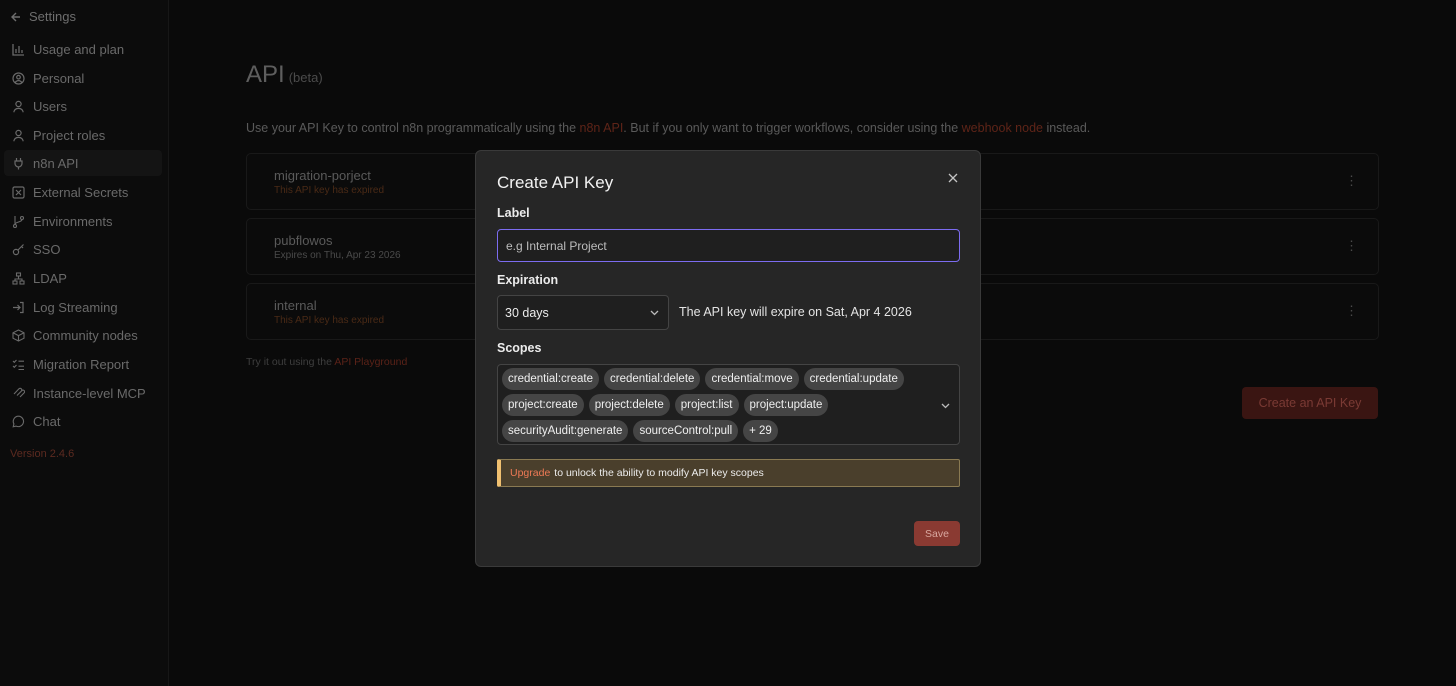 The image size is (1456, 686). Describe the element at coordinates (50, 106) in the screenshot. I see `sidebar-item-label: Users` at that location.